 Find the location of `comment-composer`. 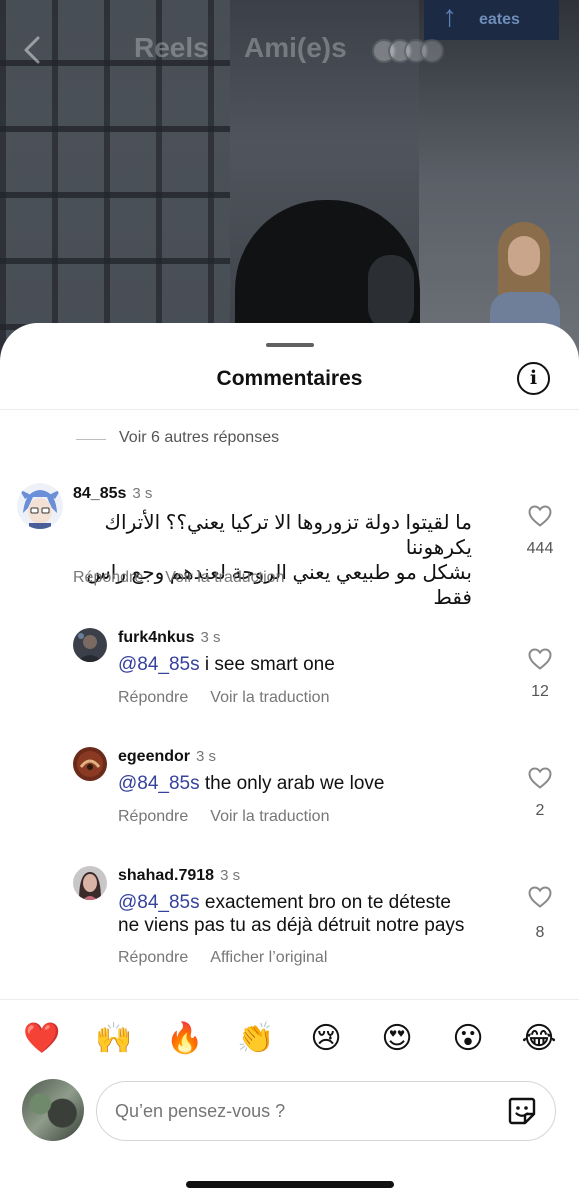

comment-composer is located at coordinates (289, 1110).